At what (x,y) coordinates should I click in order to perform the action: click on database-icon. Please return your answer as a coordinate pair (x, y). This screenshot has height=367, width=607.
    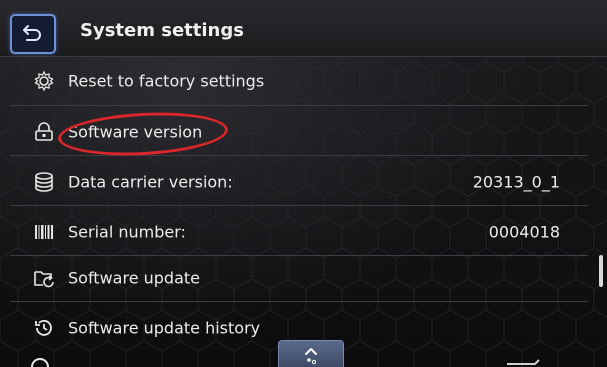
    Looking at the image, I should click on (44, 182).